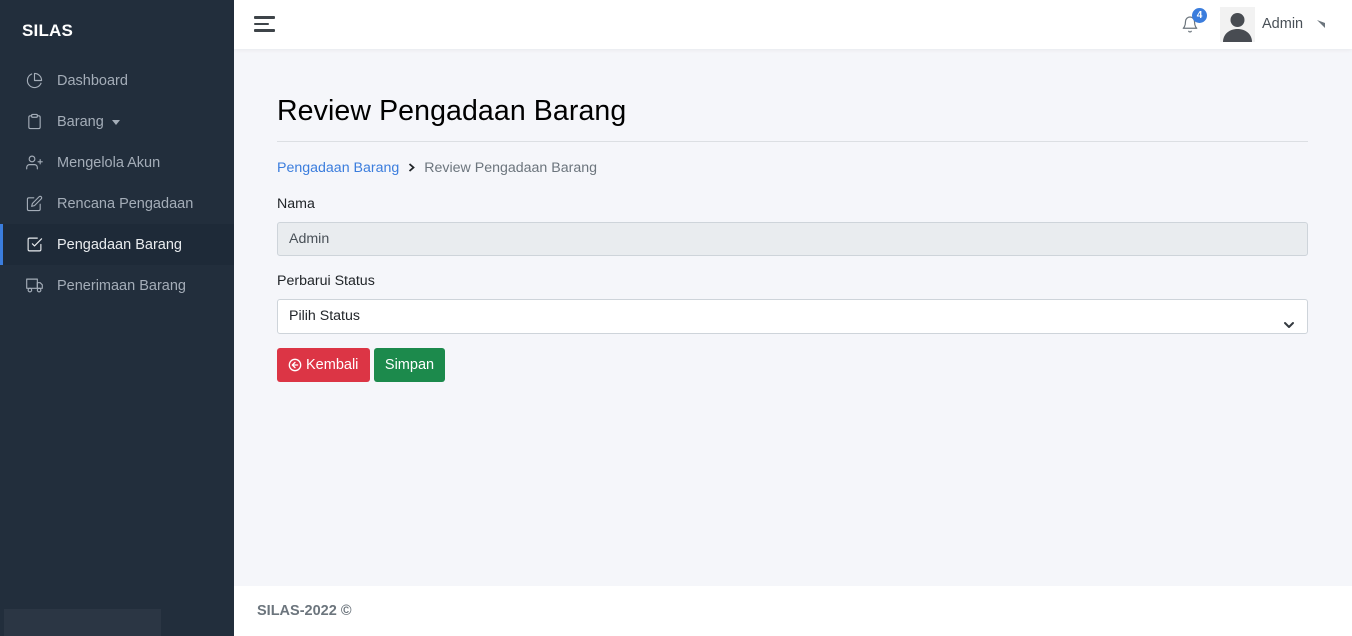 Image resolution: width=1352 pixels, height=636 pixels. What do you see at coordinates (324, 316) in the screenshot?
I see `status-select-value: Pilih Status` at bounding box center [324, 316].